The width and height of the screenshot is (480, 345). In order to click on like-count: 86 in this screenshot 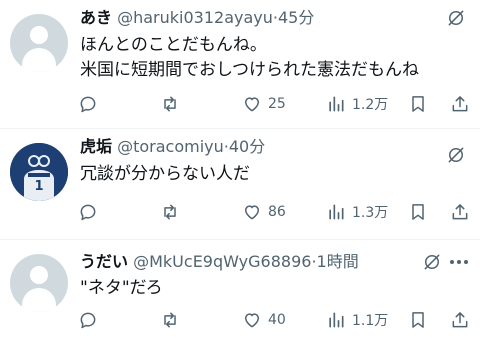, I will do `click(277, 212)`.